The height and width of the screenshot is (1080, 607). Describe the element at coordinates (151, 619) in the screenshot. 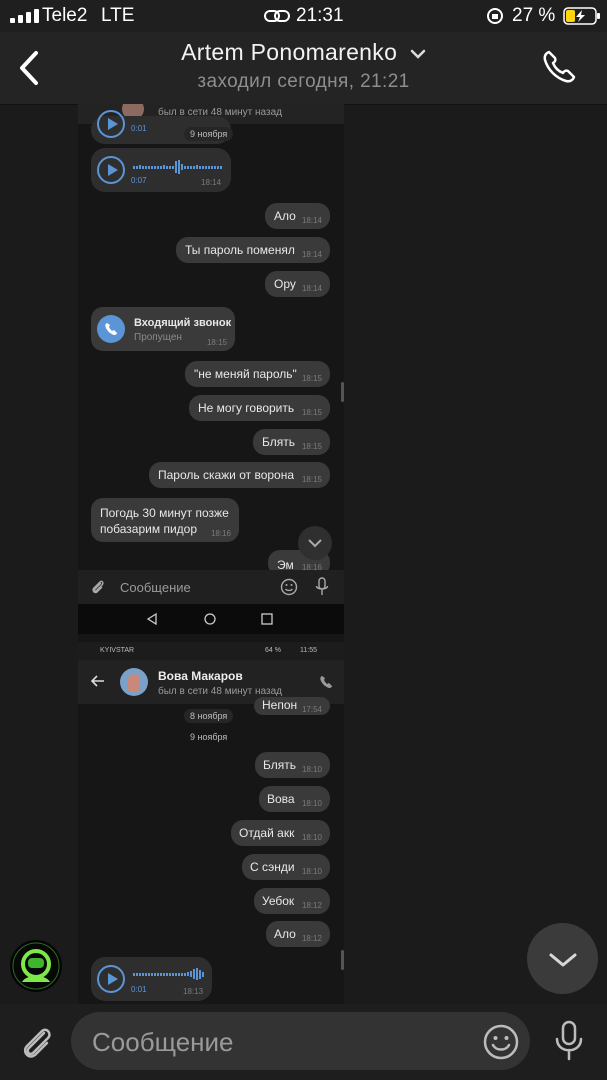

I see `back-triangle-icon` at that location.